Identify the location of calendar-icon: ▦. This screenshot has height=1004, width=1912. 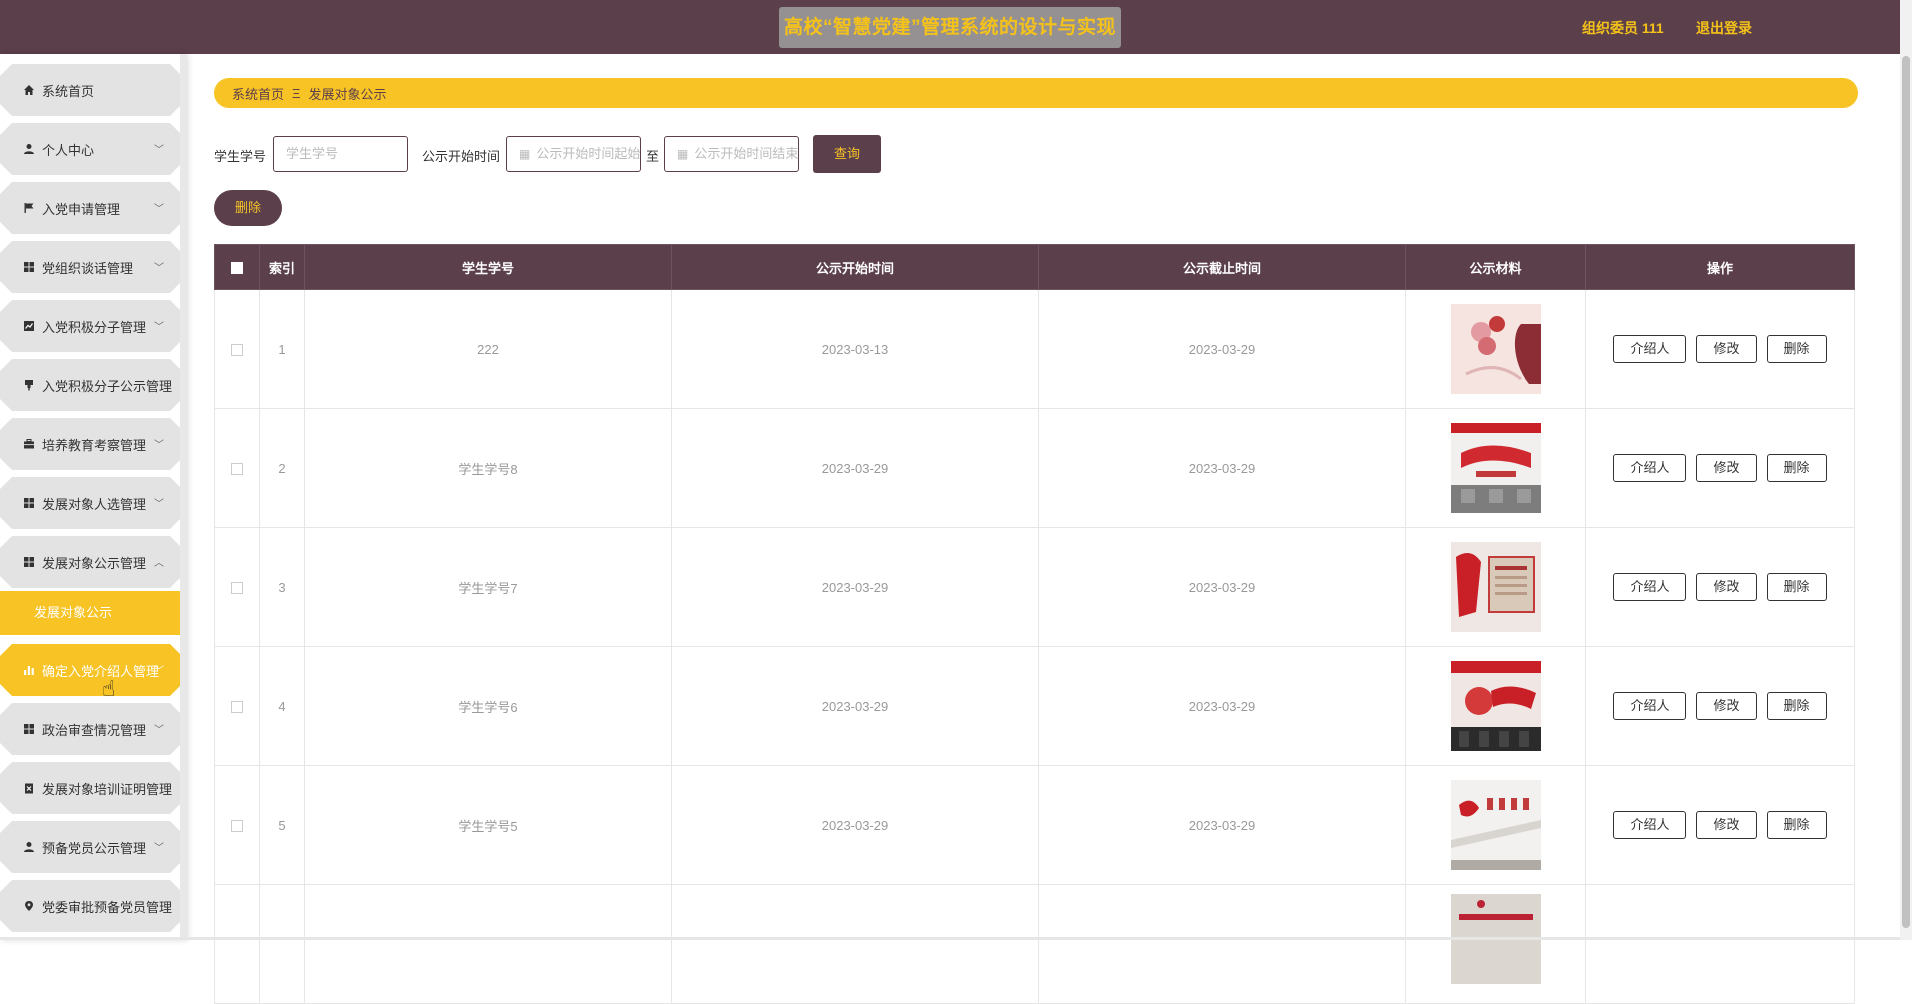
(683, 154).